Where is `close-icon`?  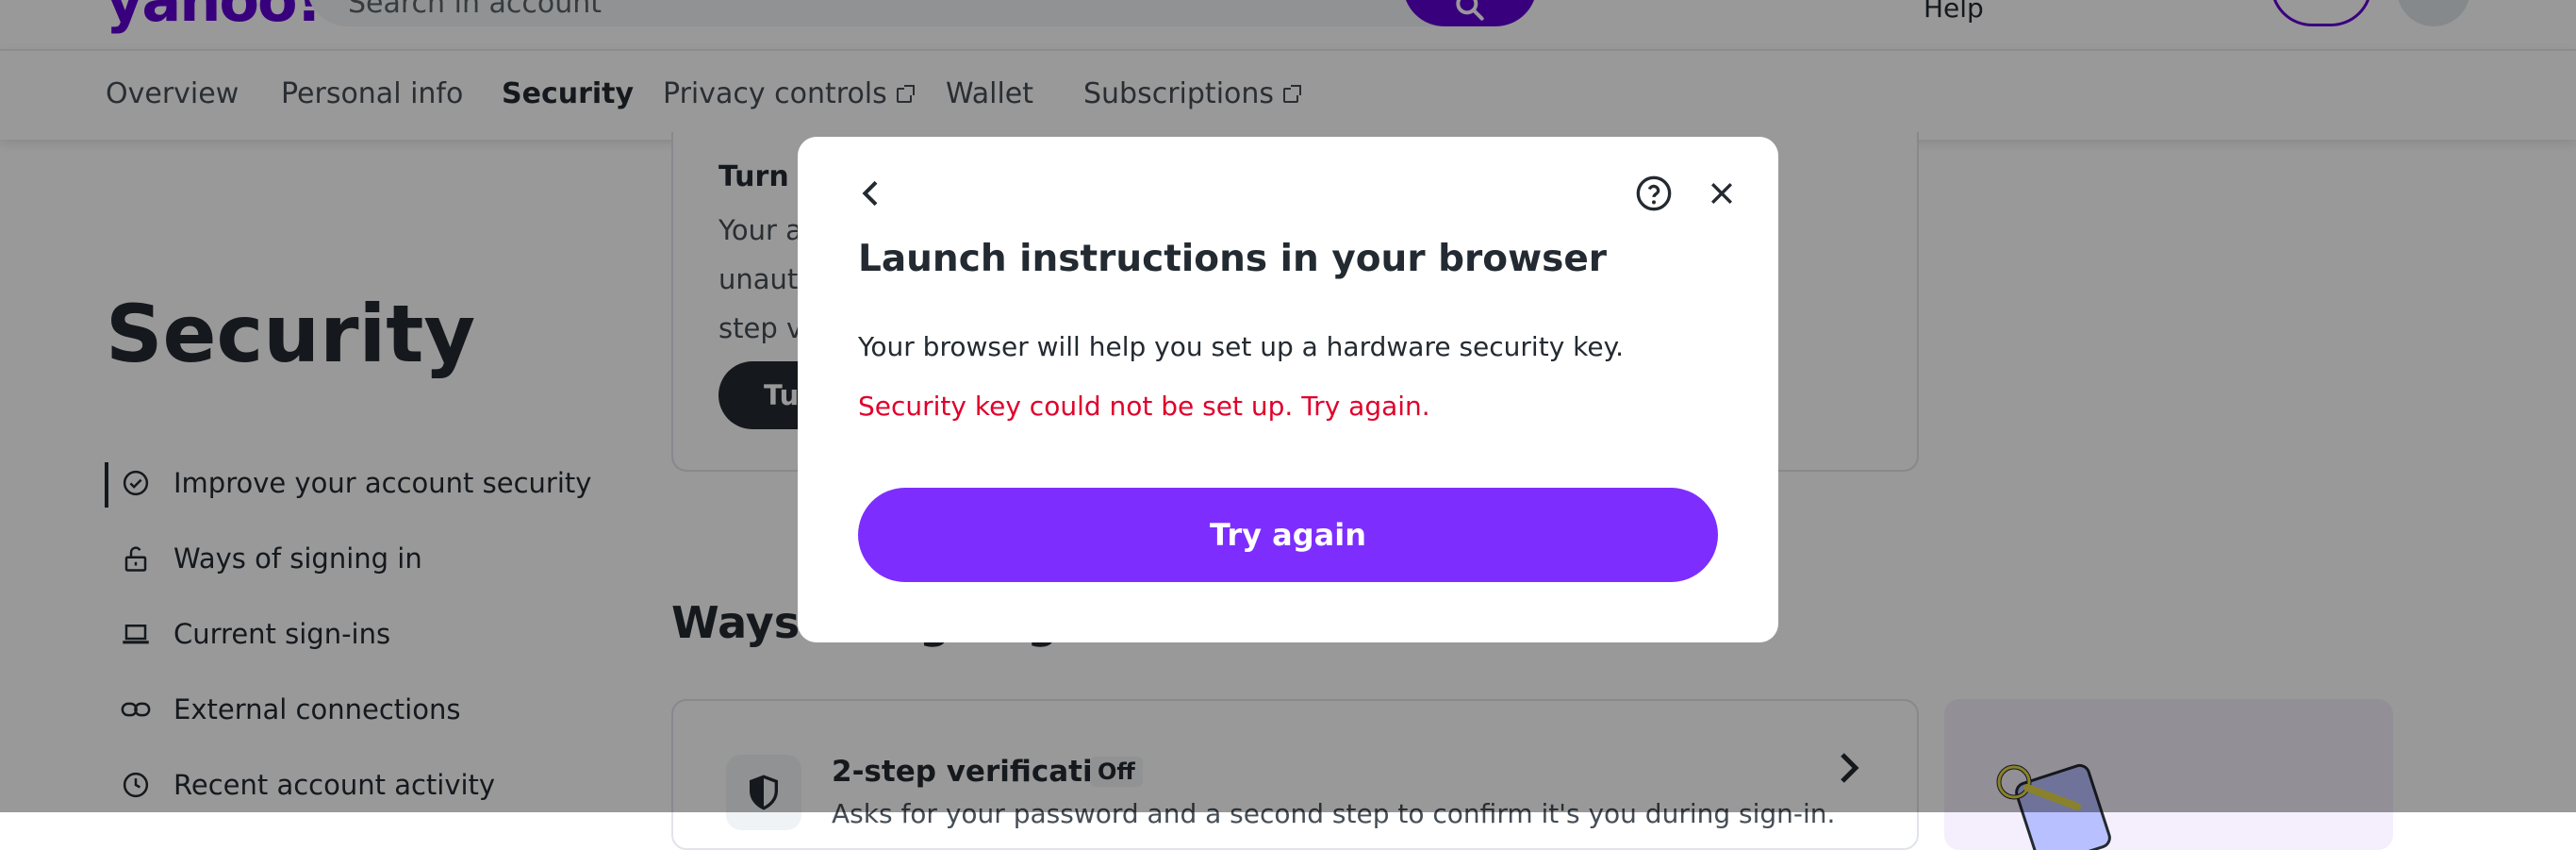
close-icon is located at coordinates (1721, 194).